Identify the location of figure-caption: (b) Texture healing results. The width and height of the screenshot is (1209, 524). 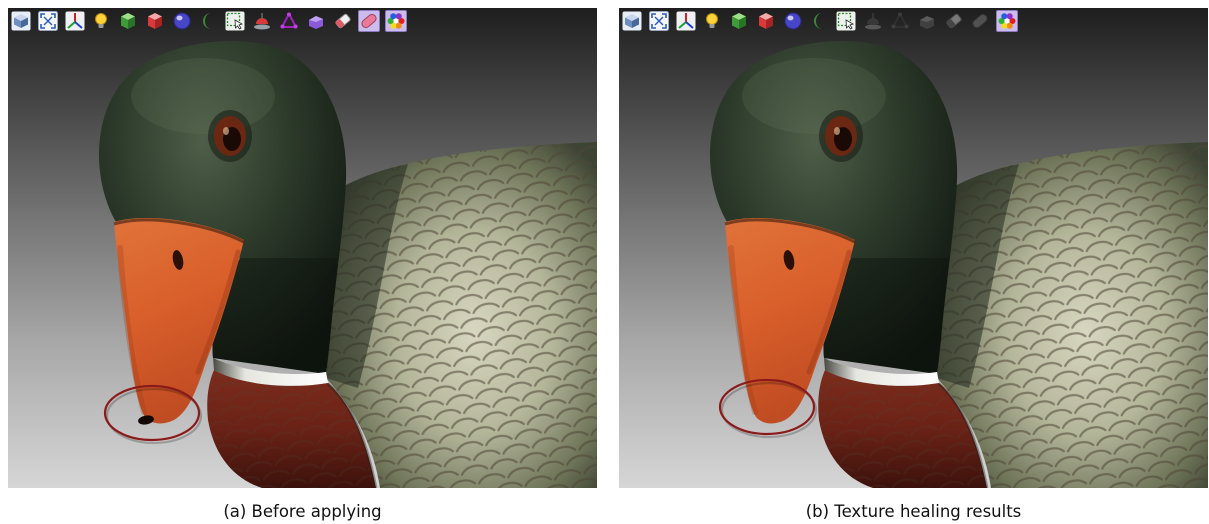
(913, 511).